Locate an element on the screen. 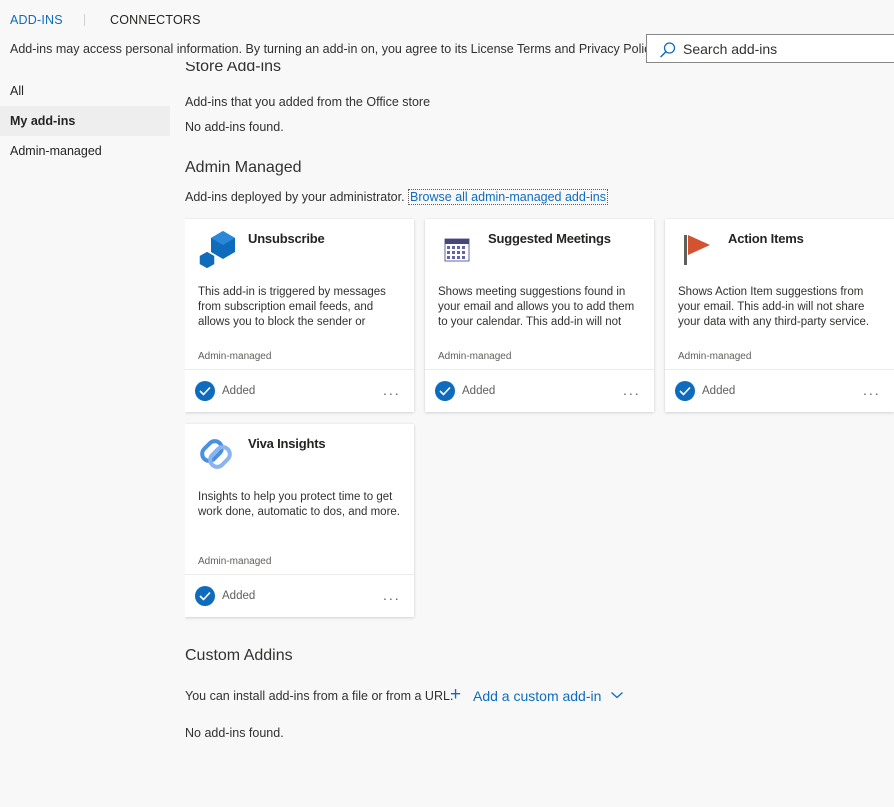 The image size is (894, 807). card-title: Action Items is located at coordinates (766, 238).